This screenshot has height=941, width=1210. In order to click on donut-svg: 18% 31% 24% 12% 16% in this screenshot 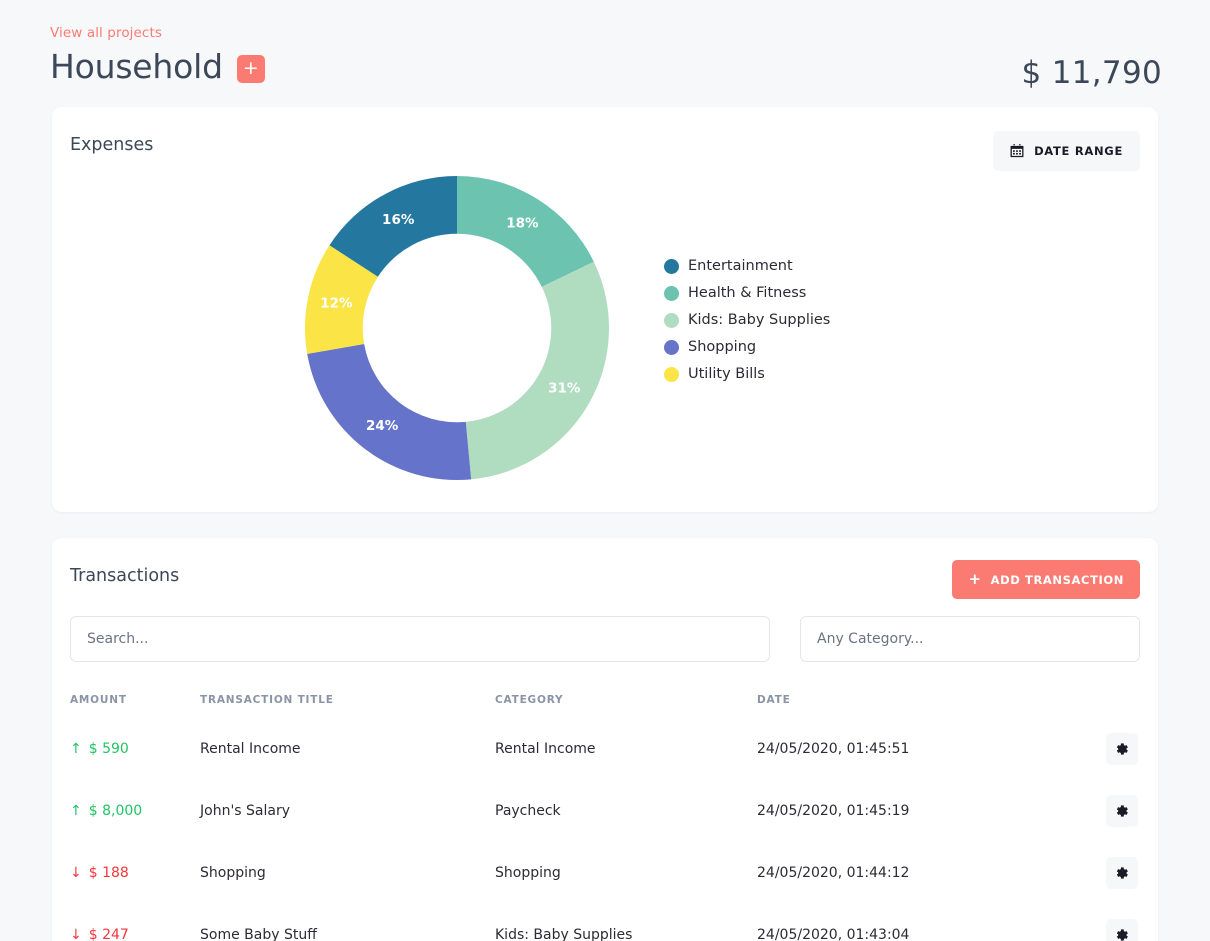, I will do `click(457, 328)`.